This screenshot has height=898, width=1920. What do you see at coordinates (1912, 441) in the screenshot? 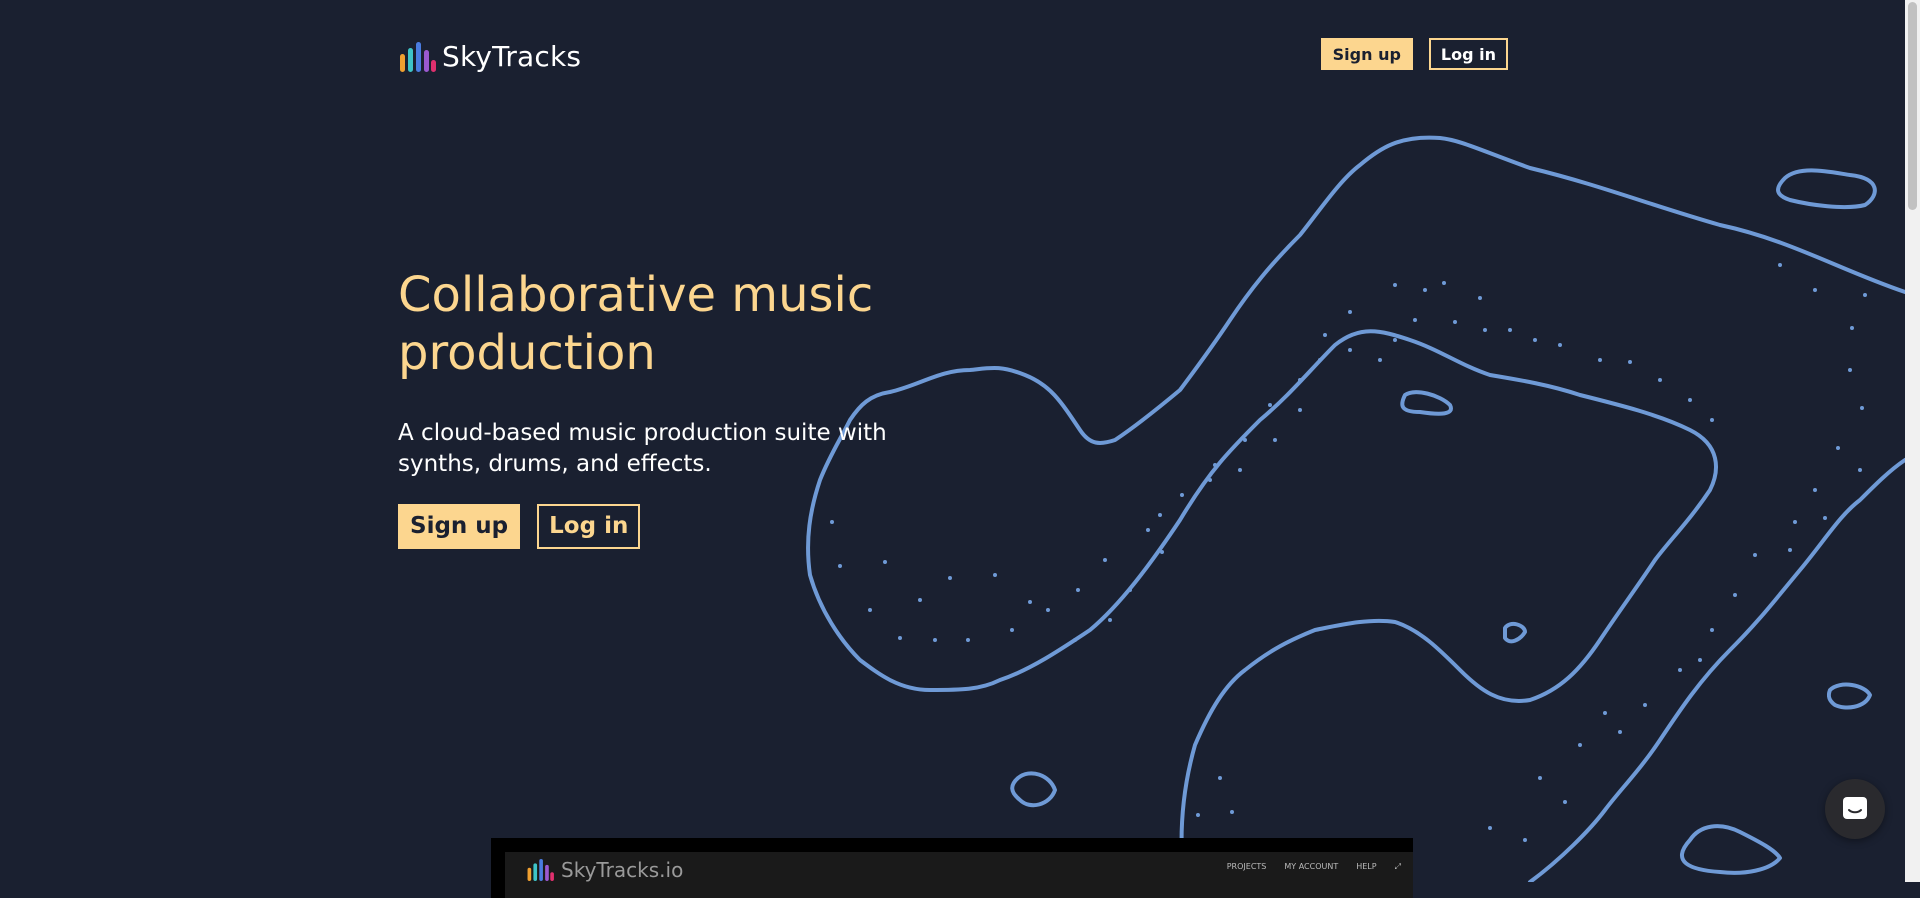
I see `page-scrollbar` at bounding box center [1912, 441].